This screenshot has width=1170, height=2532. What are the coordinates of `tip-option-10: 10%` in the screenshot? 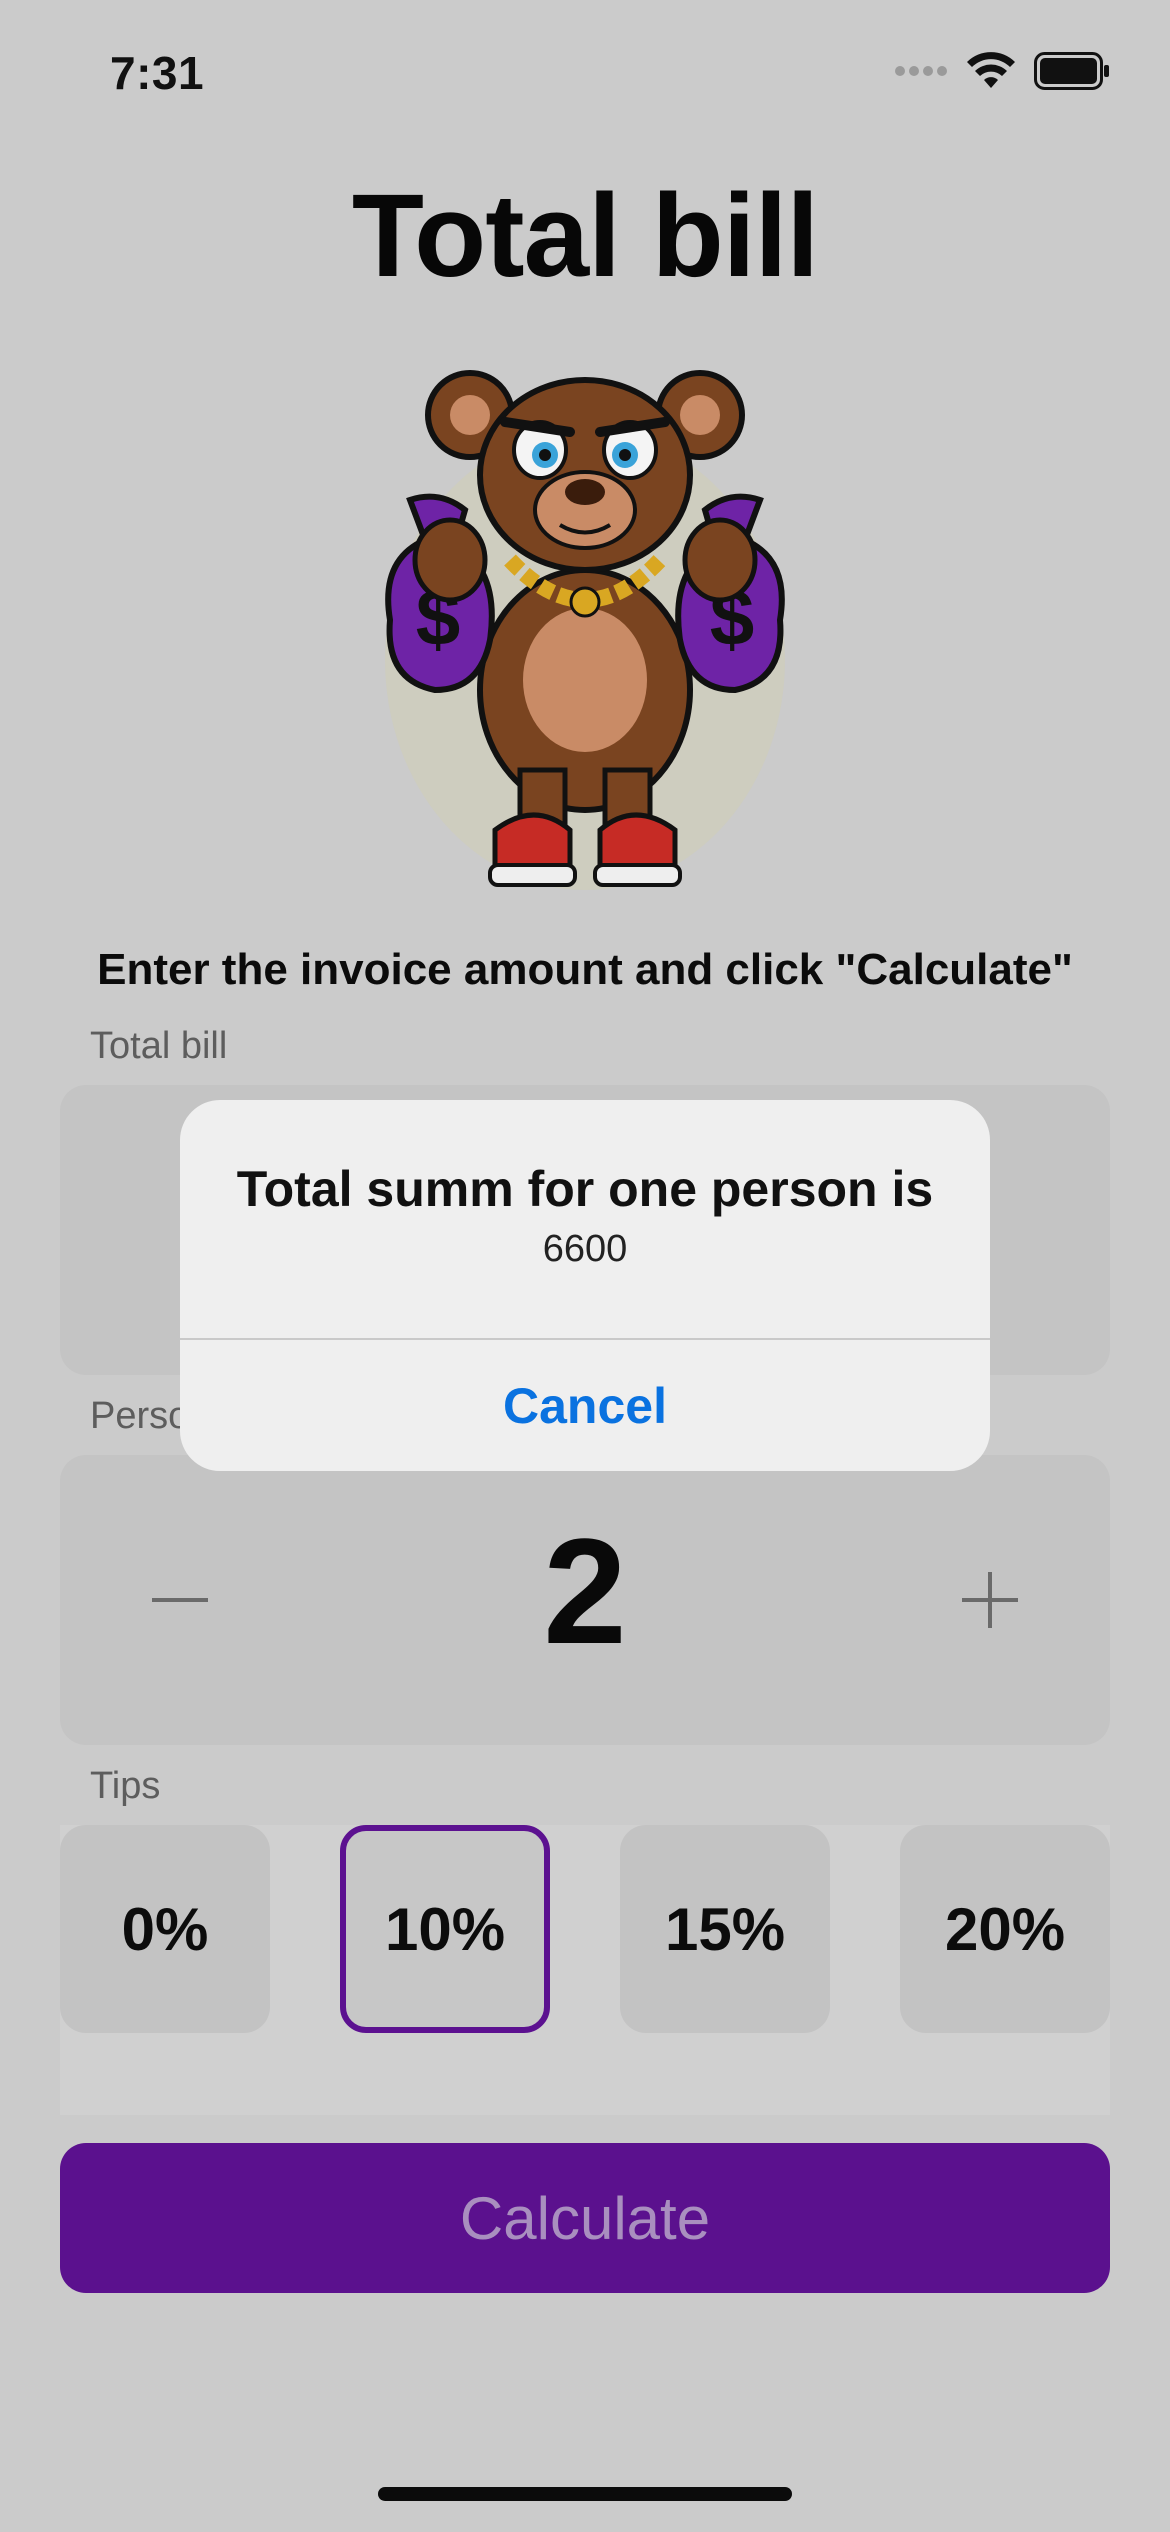 It's located at (445, 1929).